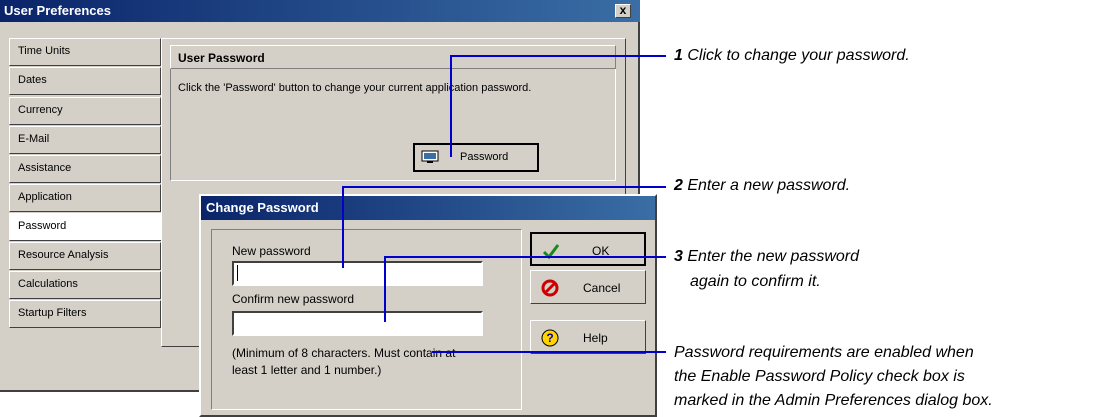 The image size is (1107, 417). What do you see at coordinates (623, 11) in the screenshot?
I see `close-button: x` at bounding box center [623, 11].